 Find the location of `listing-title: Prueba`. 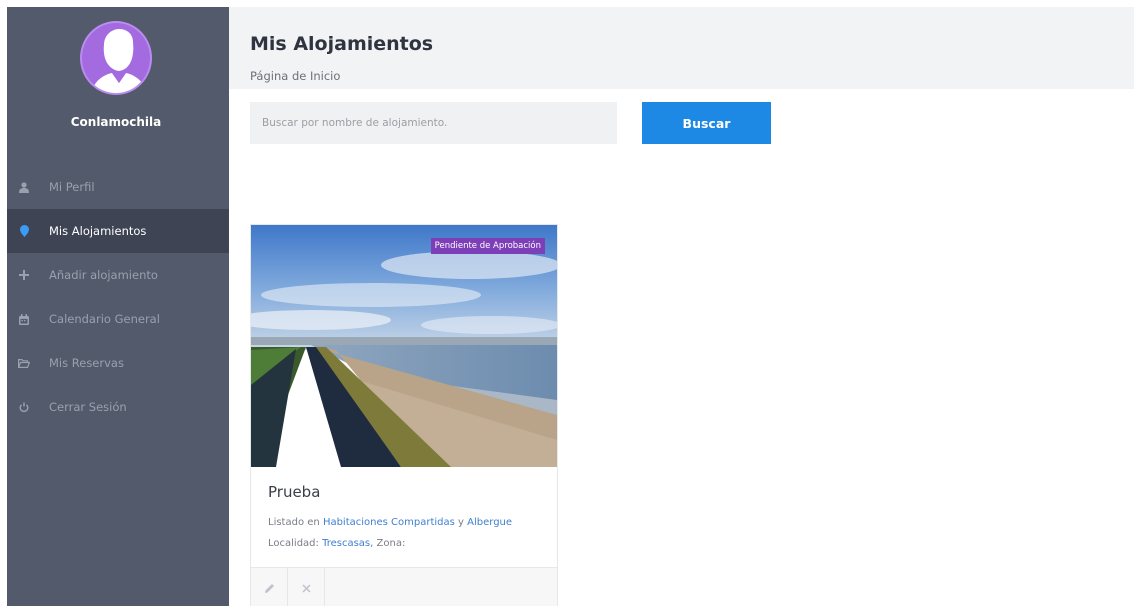

listing-title: Prueba is located at coordinates (294, 492).